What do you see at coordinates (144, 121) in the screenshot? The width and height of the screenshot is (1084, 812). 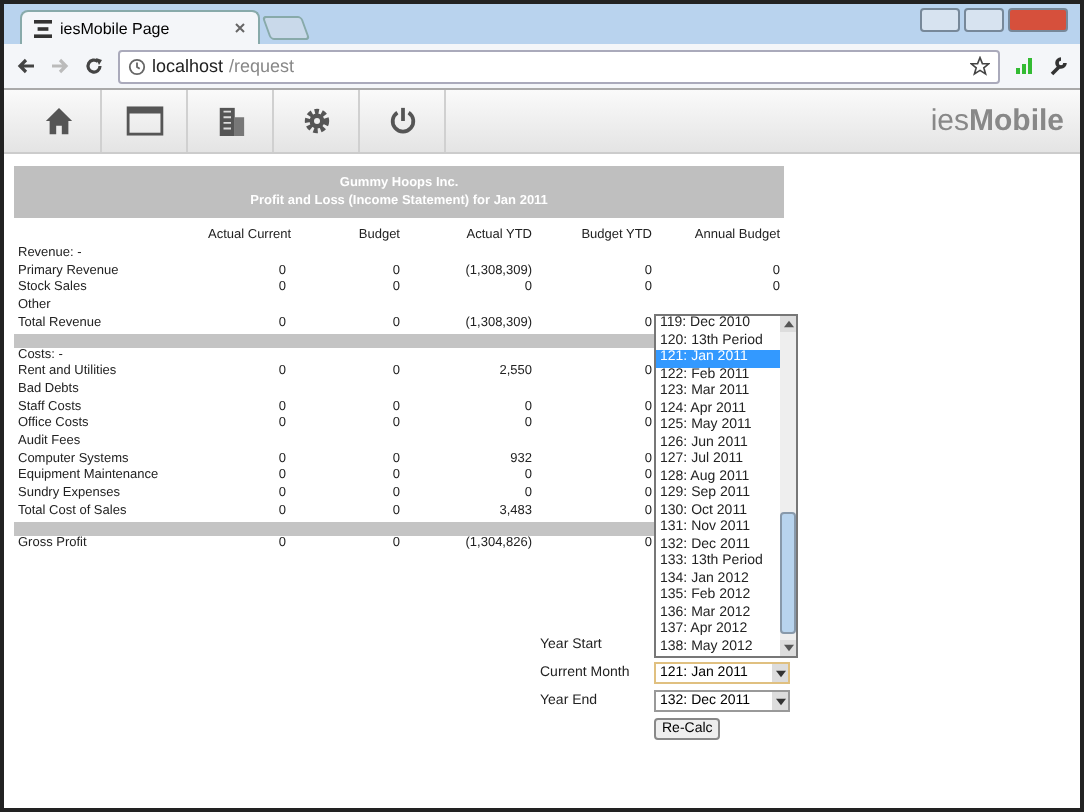 I see `window-icon` at bounding box center [144, 121].